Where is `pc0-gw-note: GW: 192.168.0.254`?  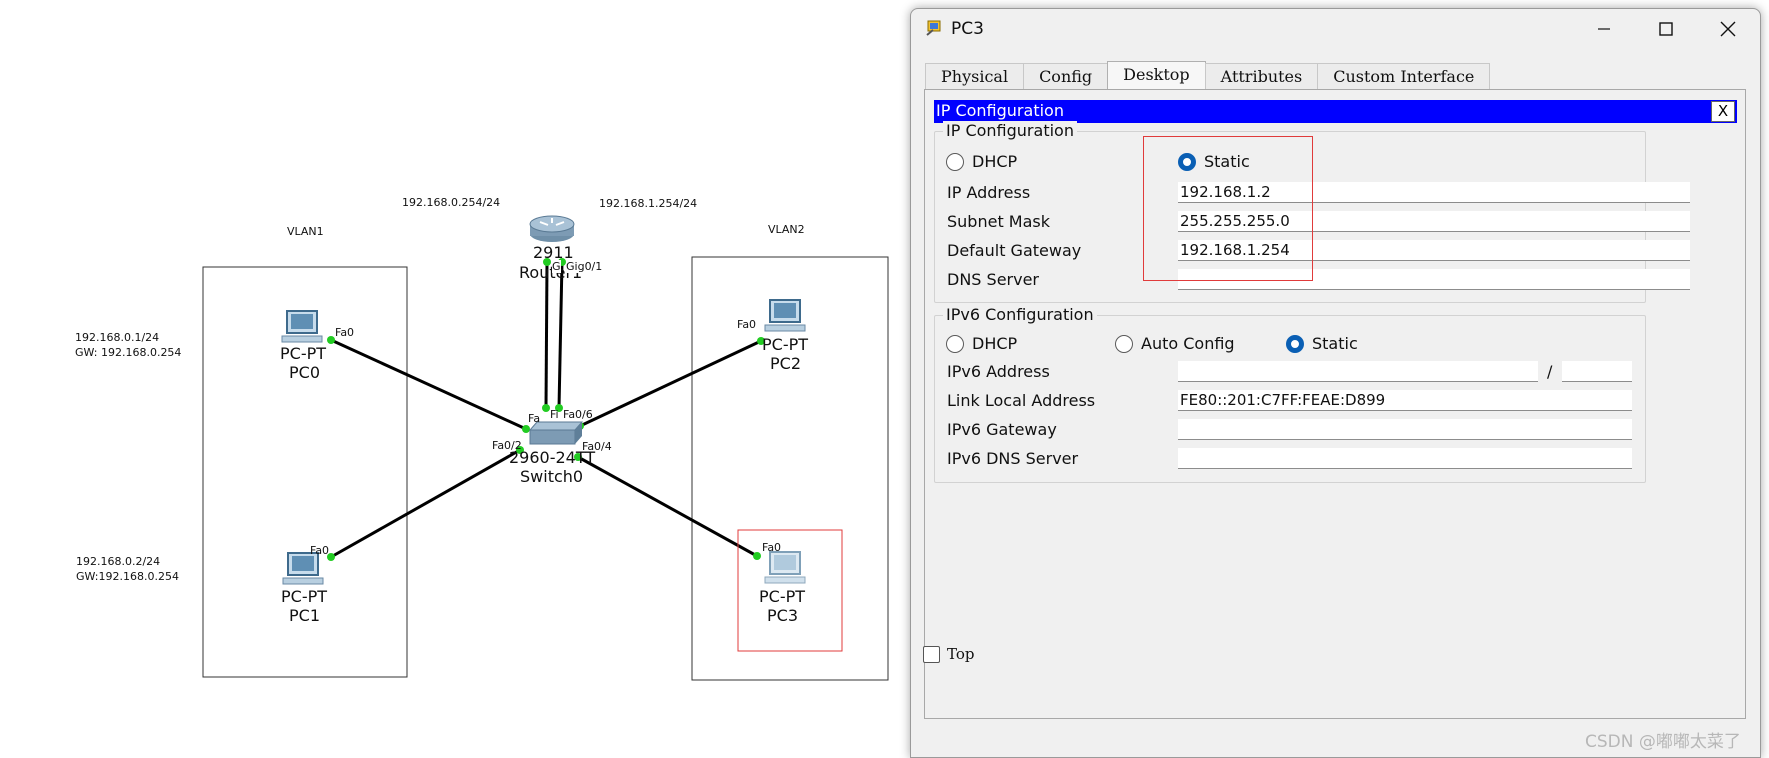 pc0-gw-note: GW: 192.168.0.254 is located at coordinates (128, 352).